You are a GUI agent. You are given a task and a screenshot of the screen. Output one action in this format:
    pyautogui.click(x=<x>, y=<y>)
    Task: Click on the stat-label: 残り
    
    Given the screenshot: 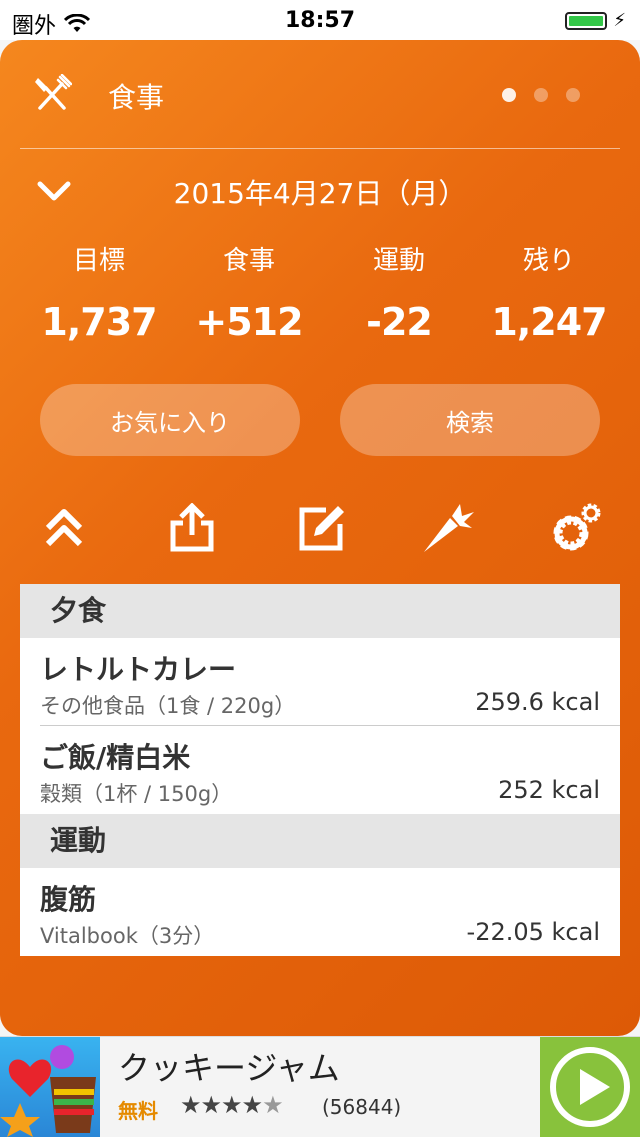 What is the action you would take?
    pyautogui.click(x=548, y=261)
    